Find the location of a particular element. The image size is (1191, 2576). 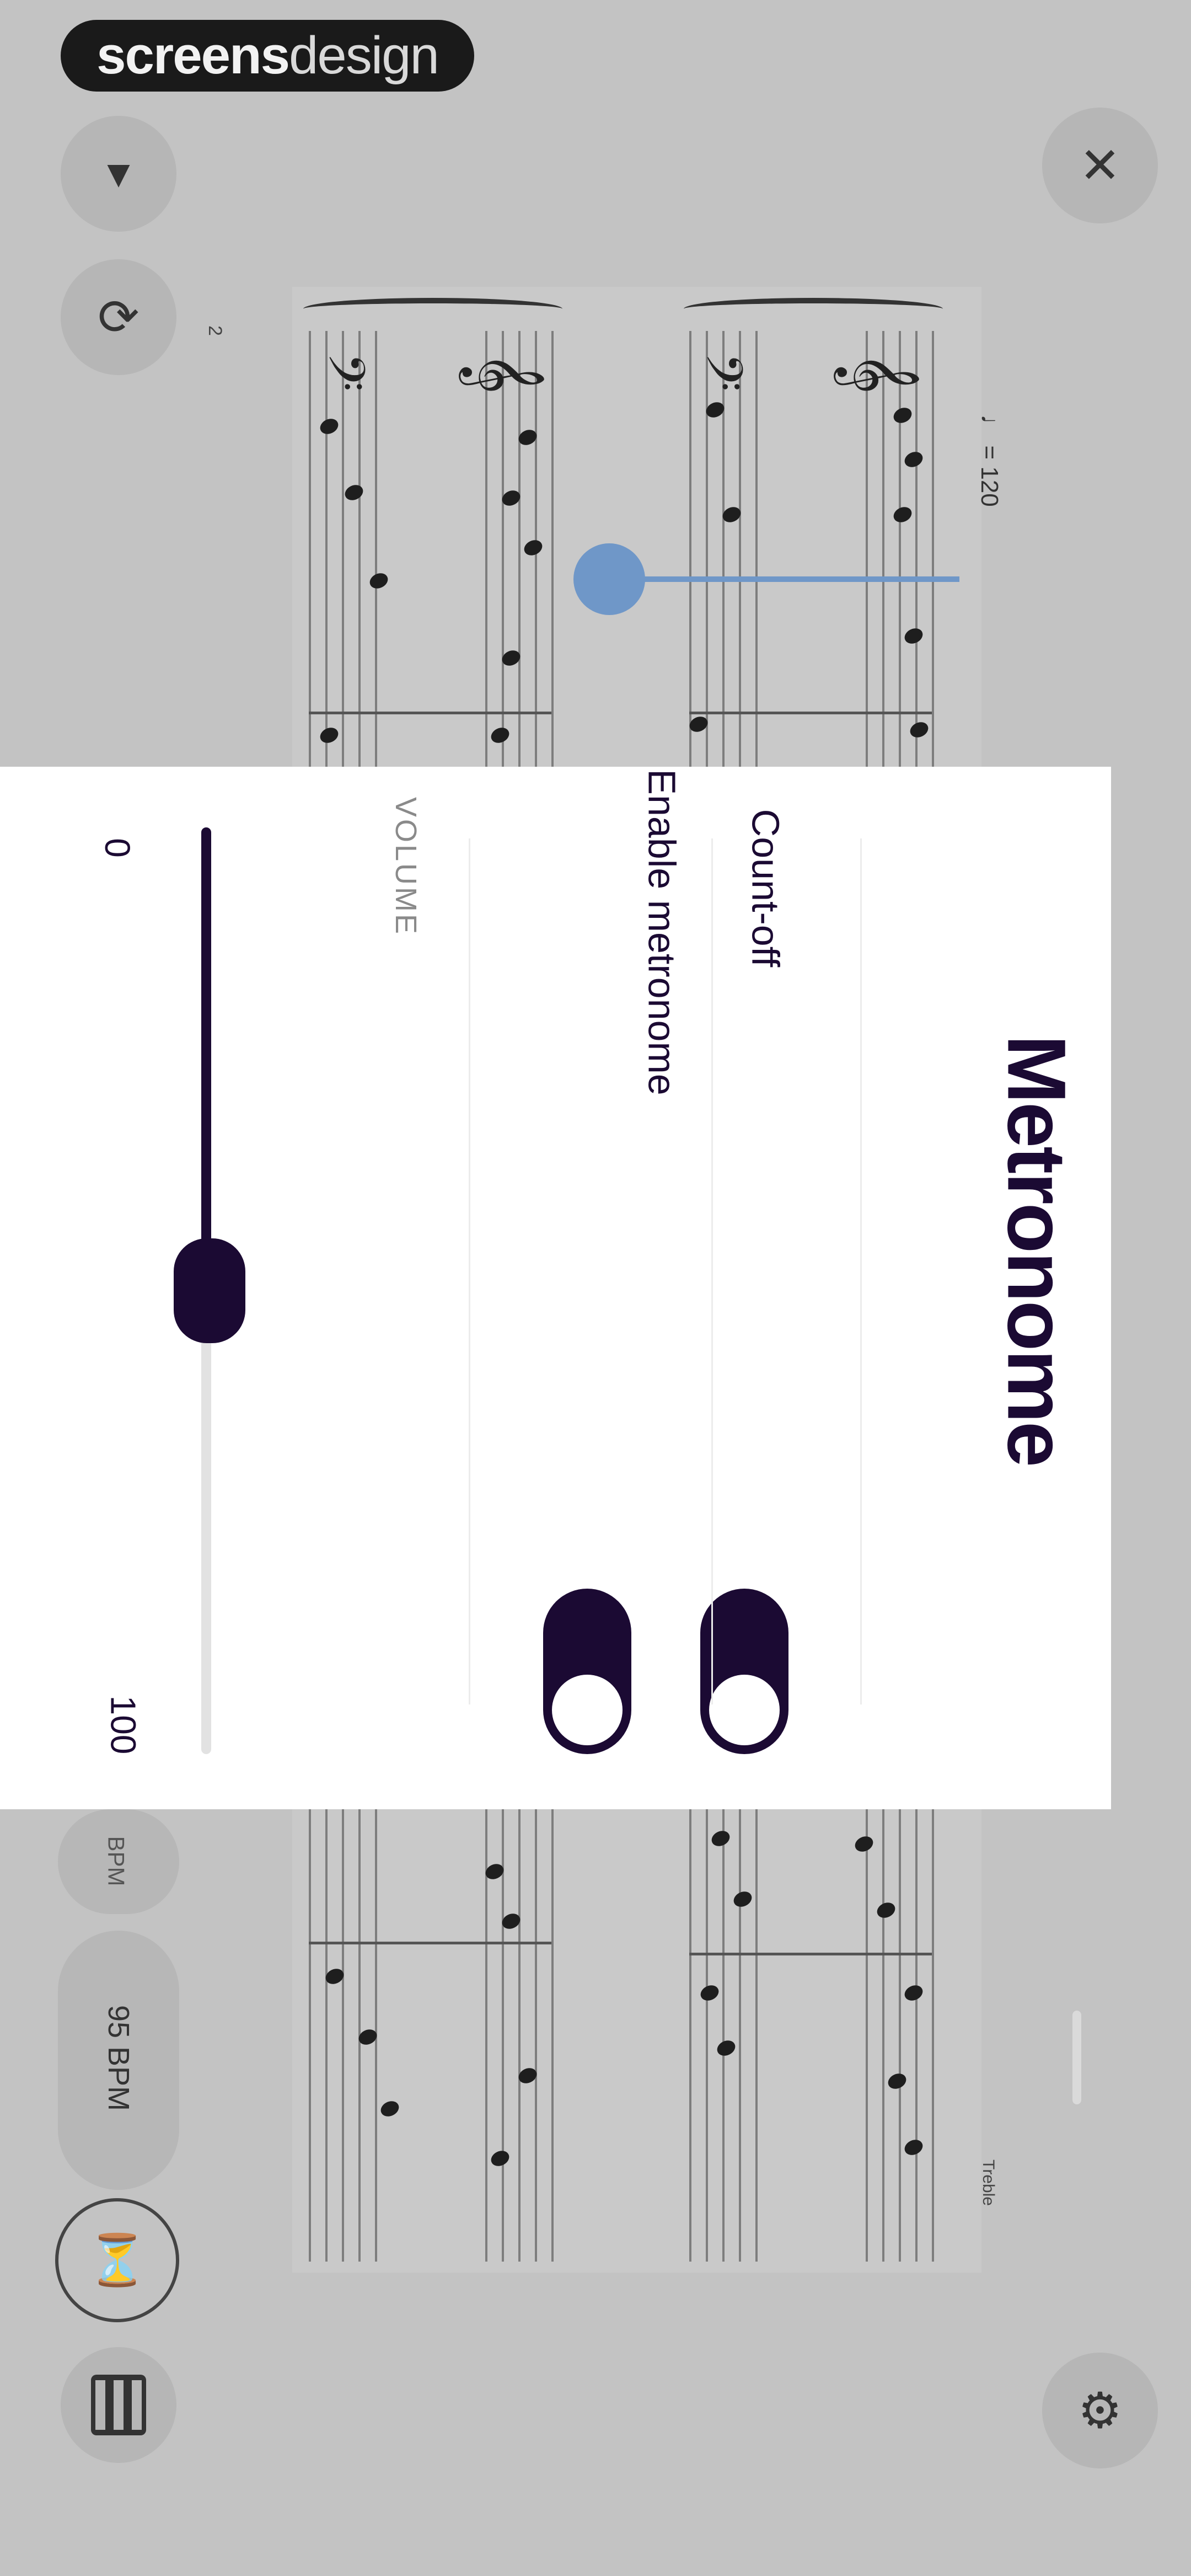

enable-metronome-toggle is located at coordinates (587, 1671).